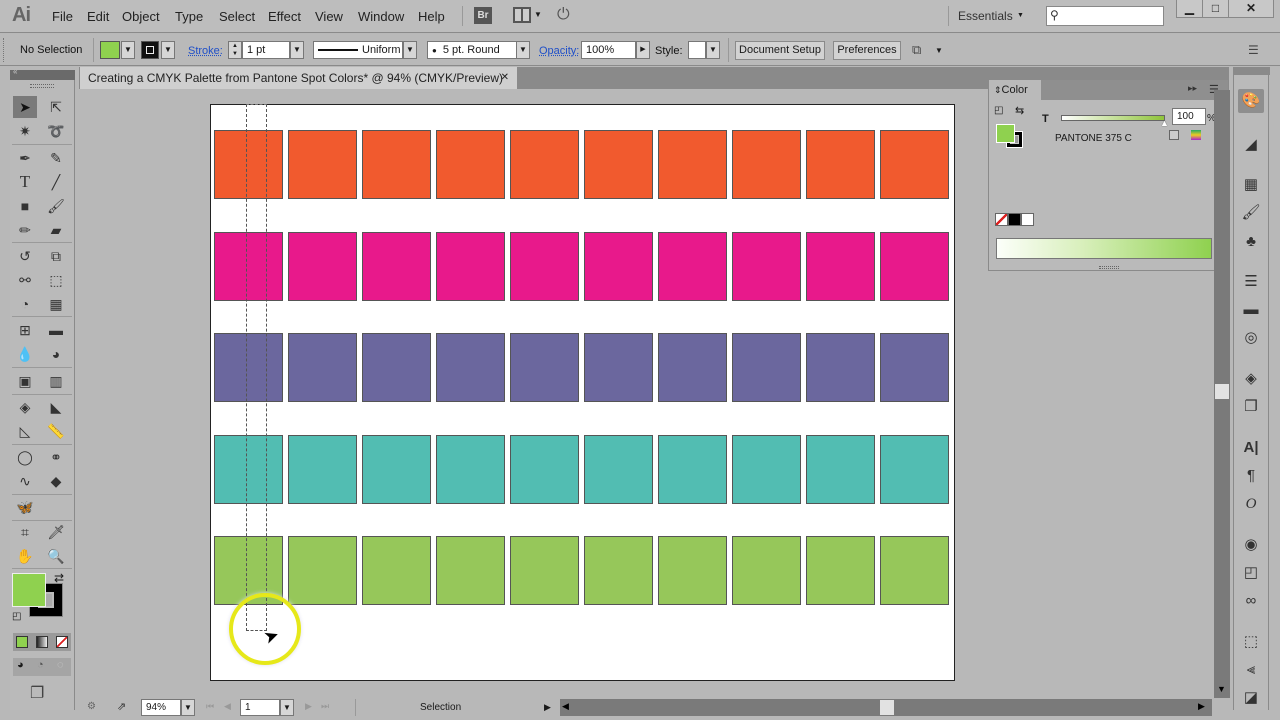  What do you see at coordinates (25, 131) in the screenshot?
I see `magic-wand-tool-icon: ✷` at bounding box center [25, 131].